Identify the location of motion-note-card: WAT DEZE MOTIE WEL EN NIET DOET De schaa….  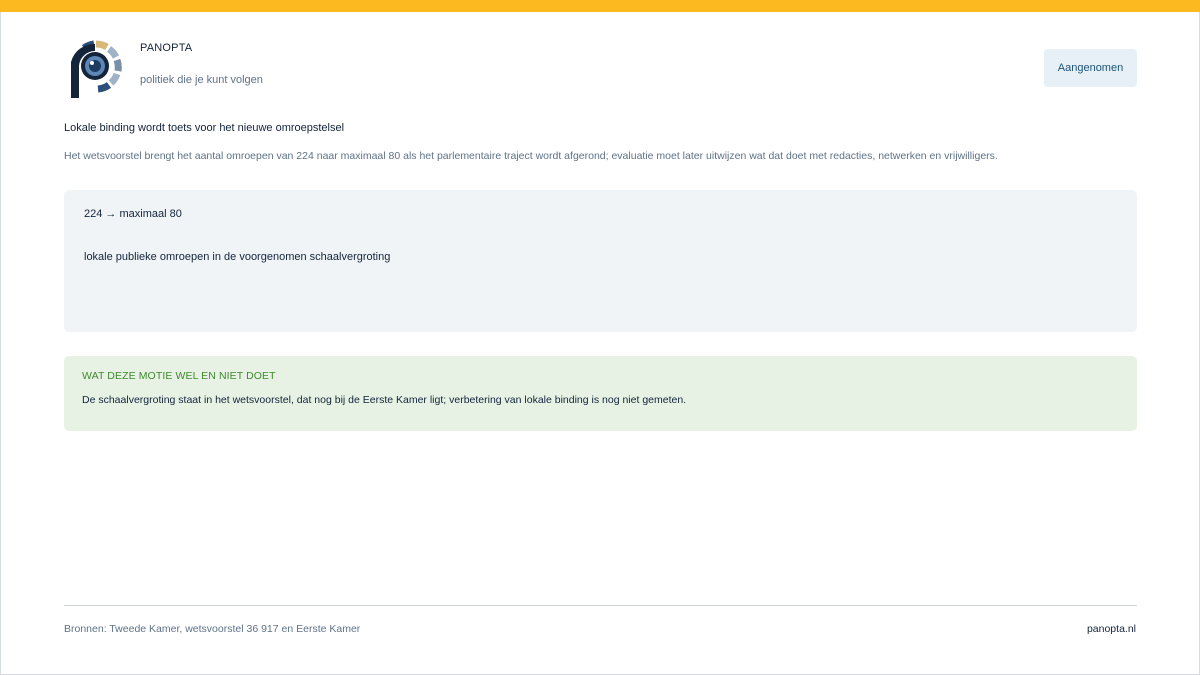
(600, 393).